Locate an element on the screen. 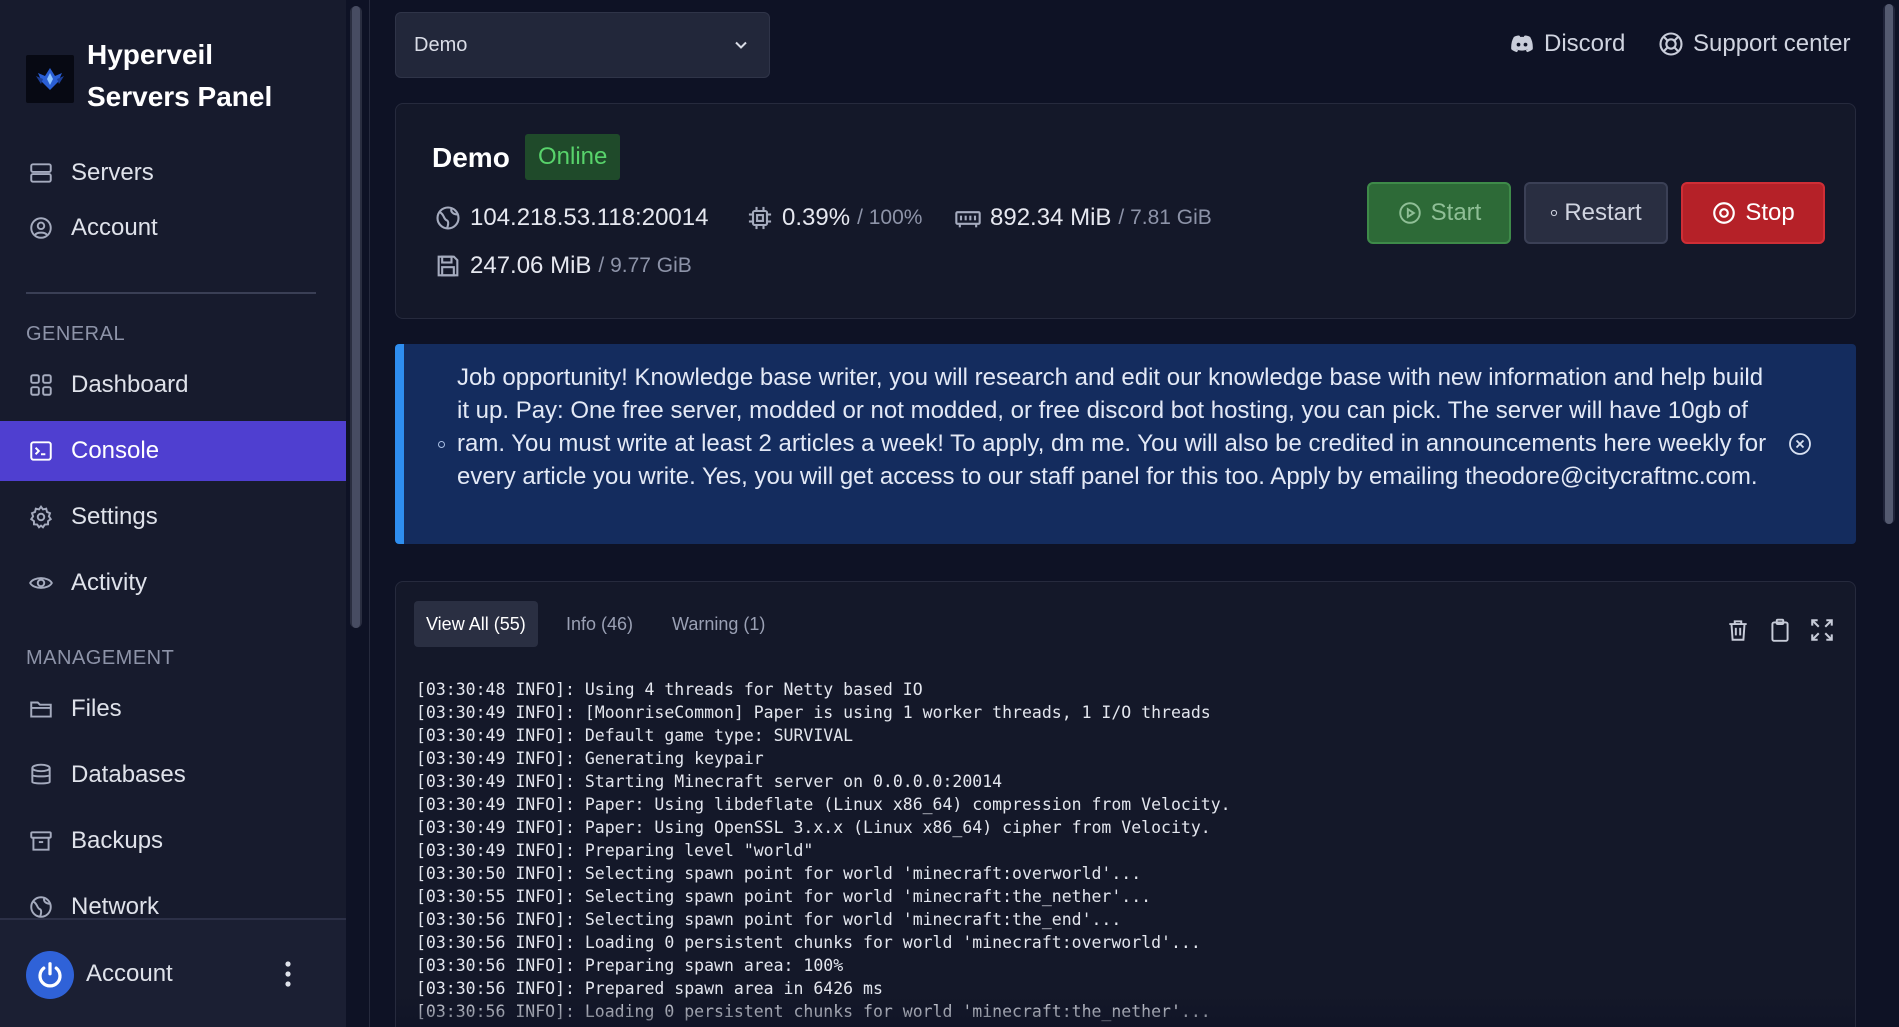 The width and height of the screenshot is (1899, 1027). sidebar-item-account: Account is located at coordinates (173, 228).